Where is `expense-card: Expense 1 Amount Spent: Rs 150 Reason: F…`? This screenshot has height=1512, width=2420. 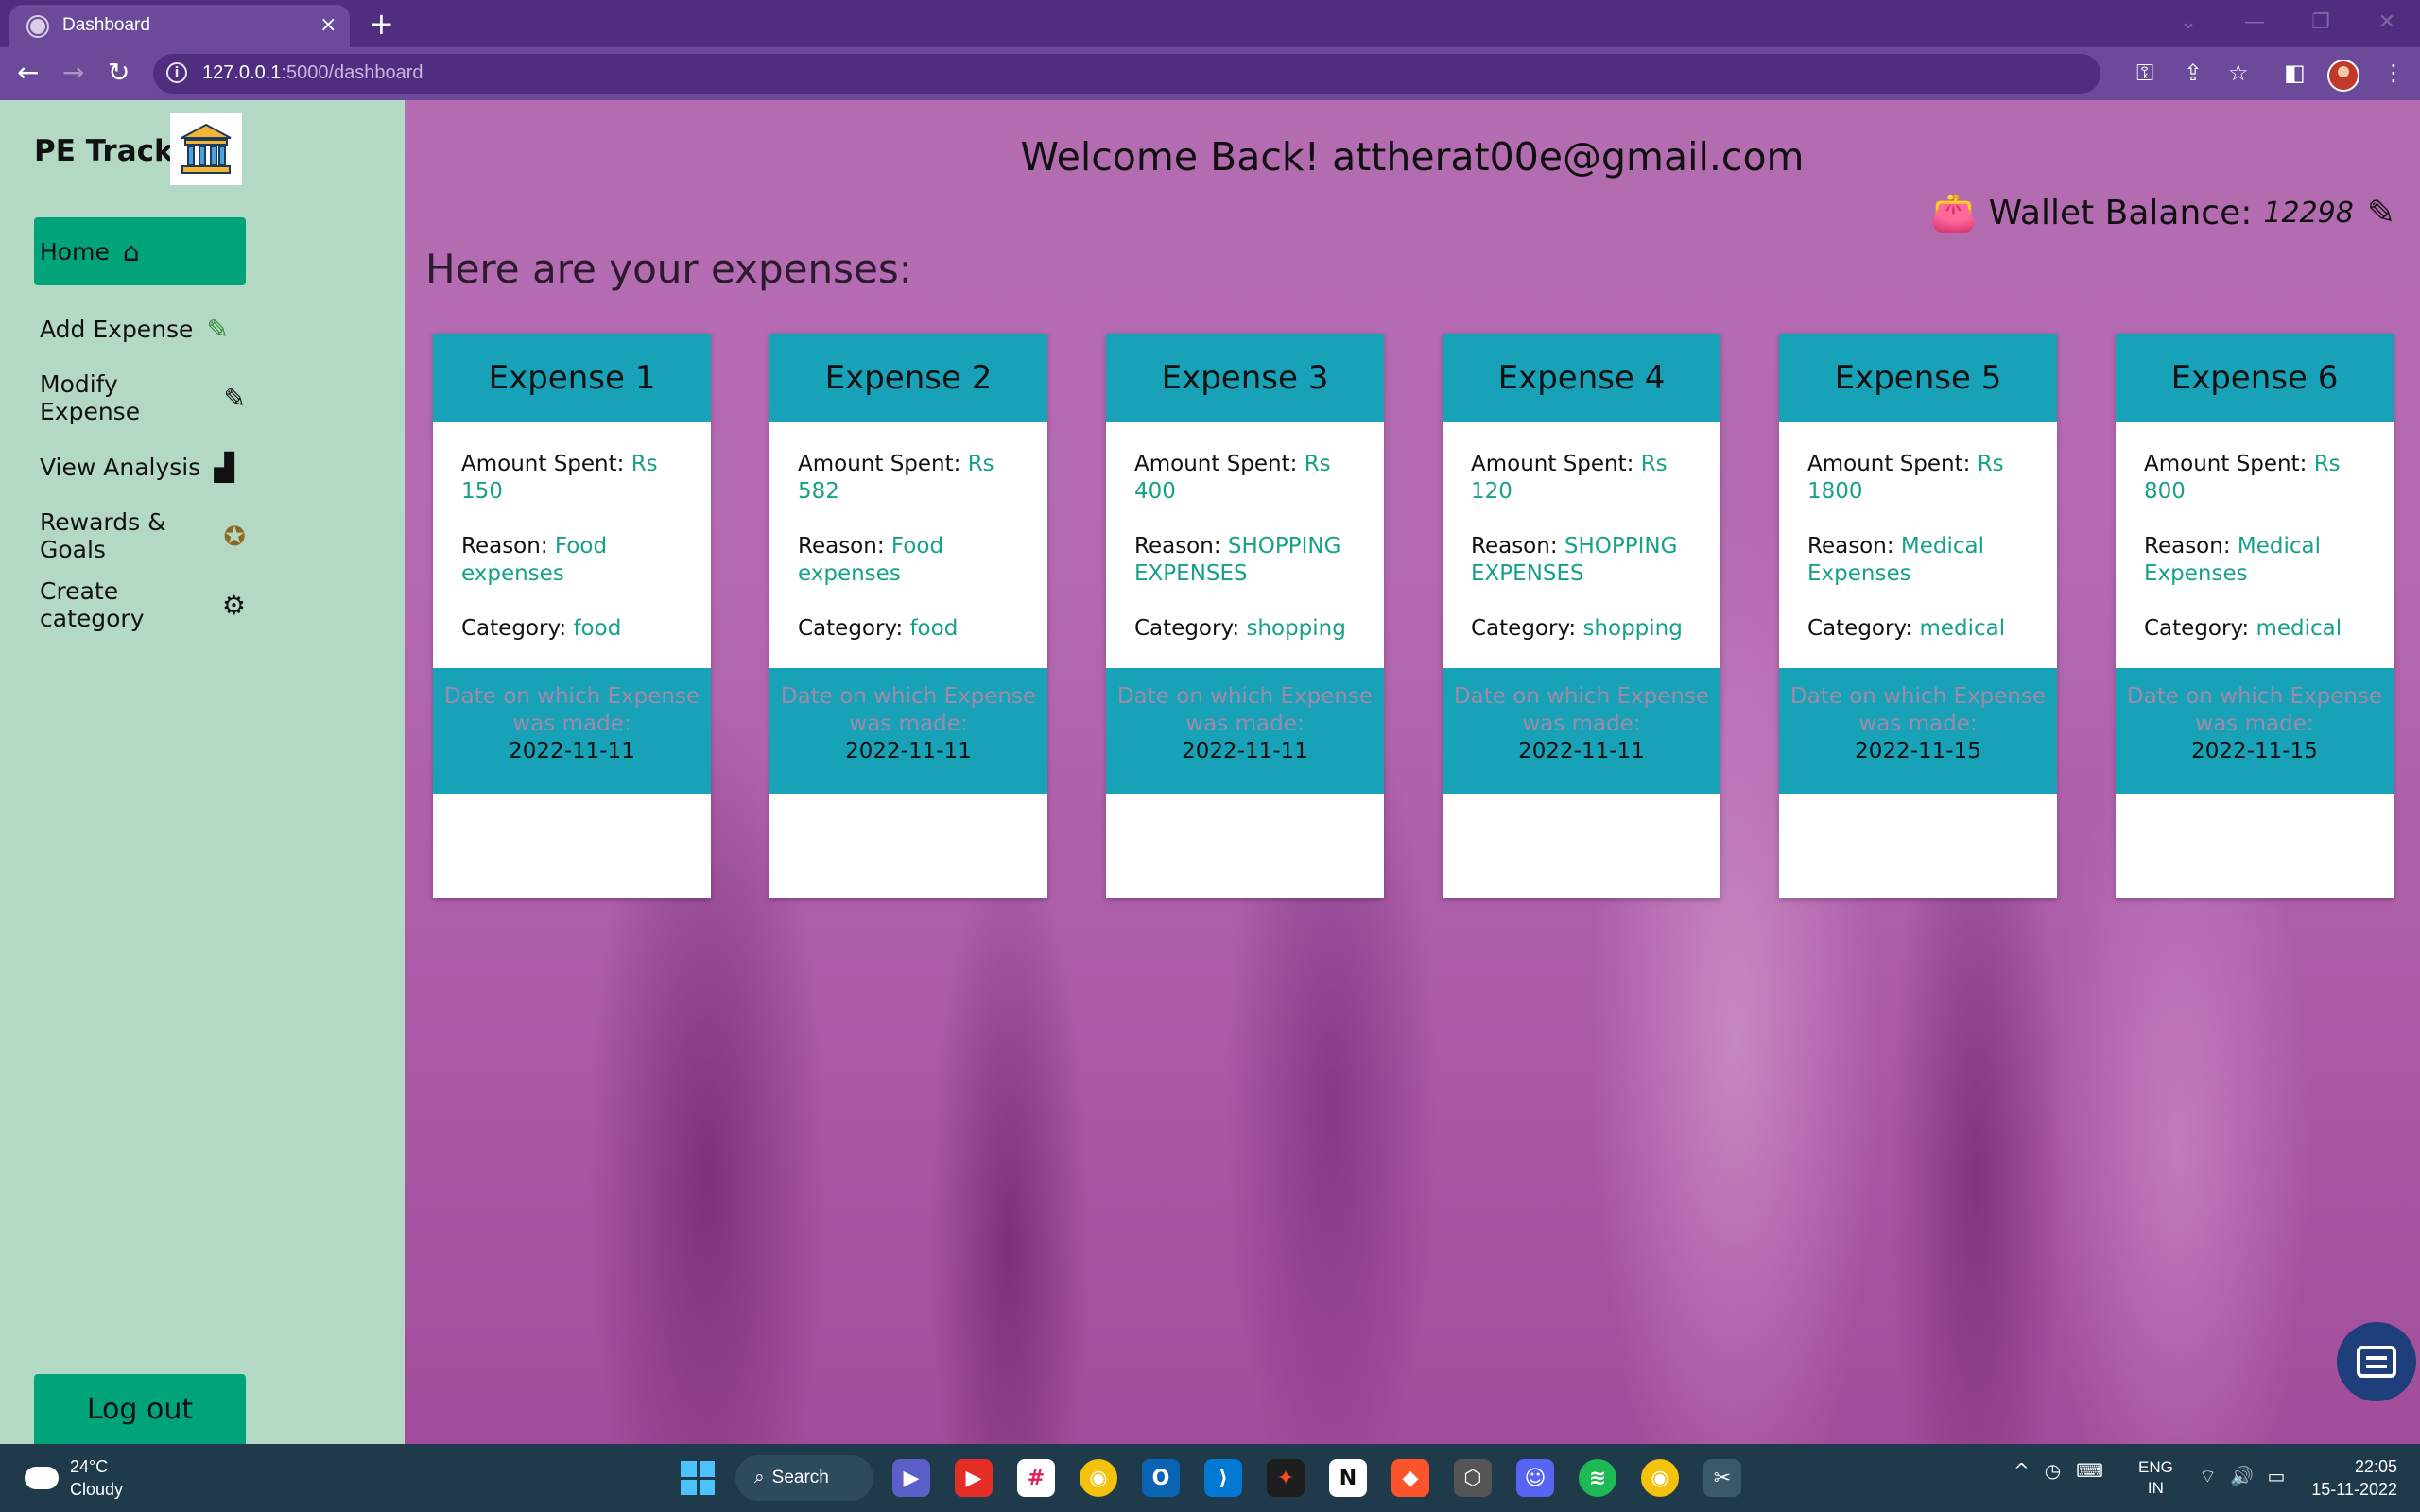 expense-card: Expense 1 Amount Spent: Rs 150 Reason: F… is located at coordinates (572, 616).